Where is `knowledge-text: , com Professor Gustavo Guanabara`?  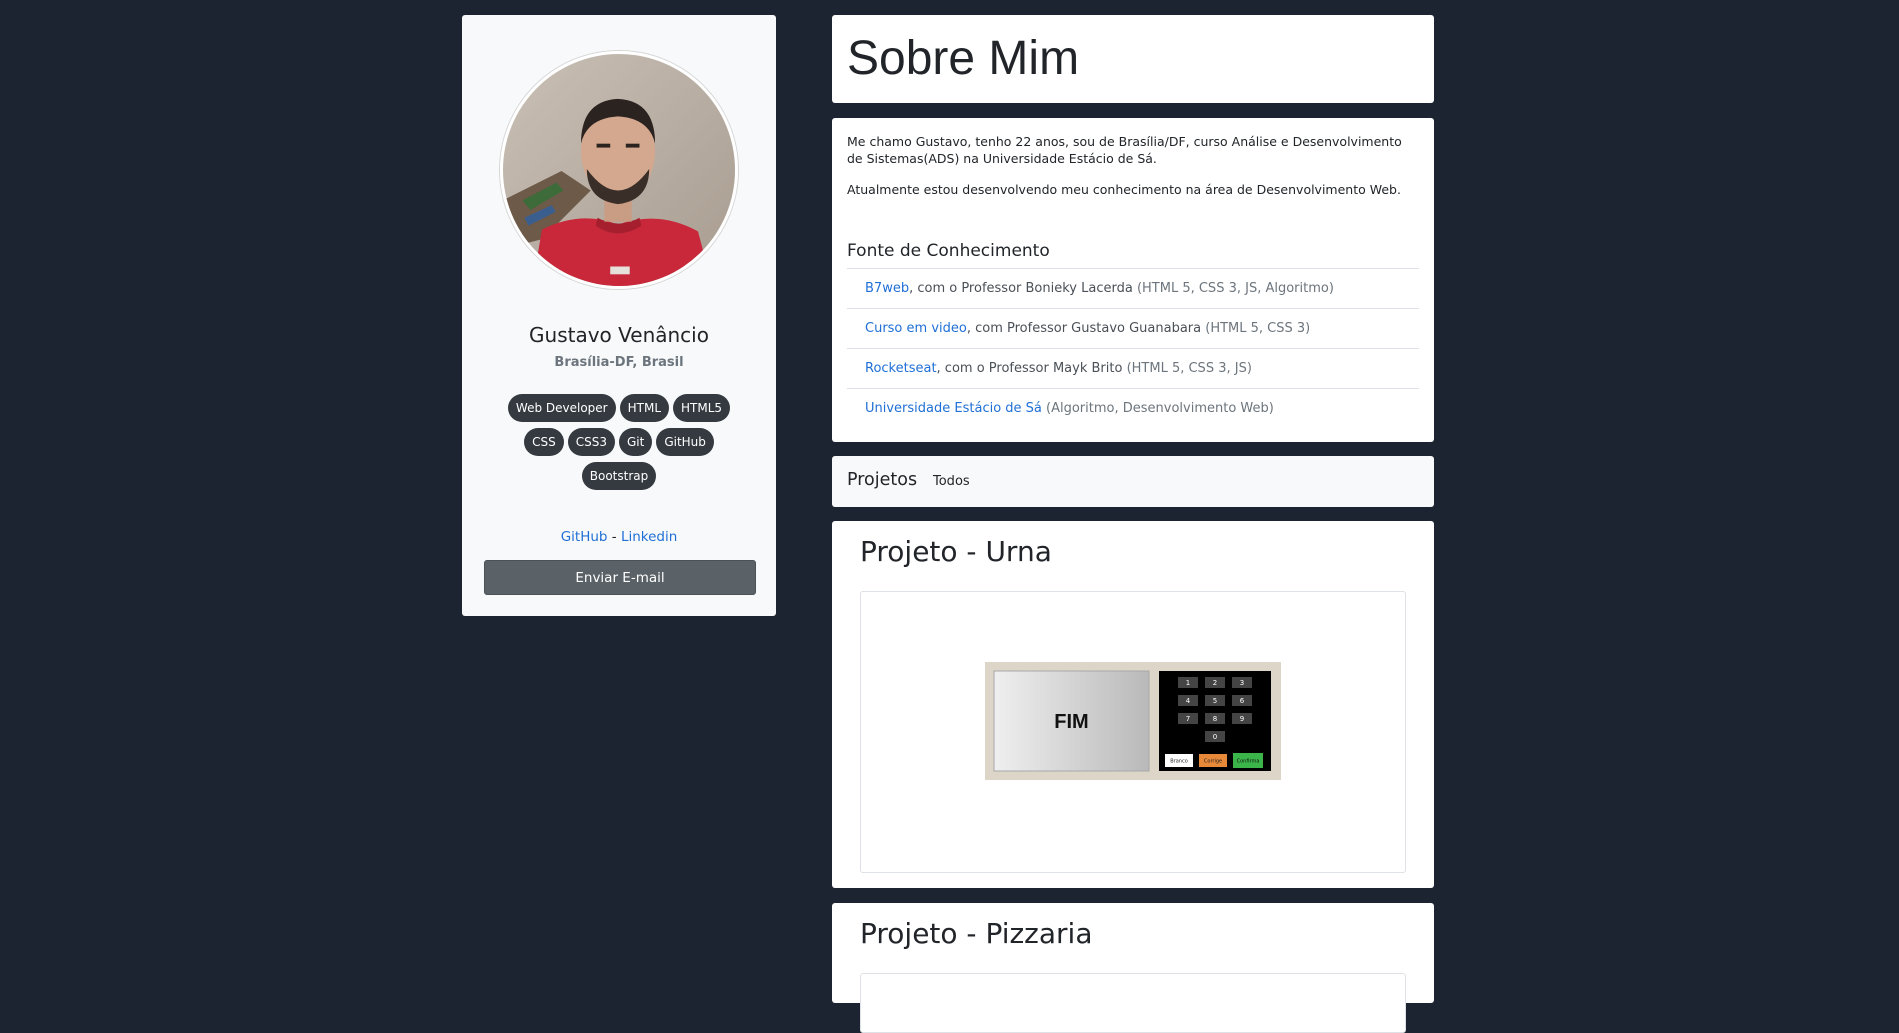 knowledge-text: , com Professor Gustavo Guanabara is located at coordinates (1084, 328).